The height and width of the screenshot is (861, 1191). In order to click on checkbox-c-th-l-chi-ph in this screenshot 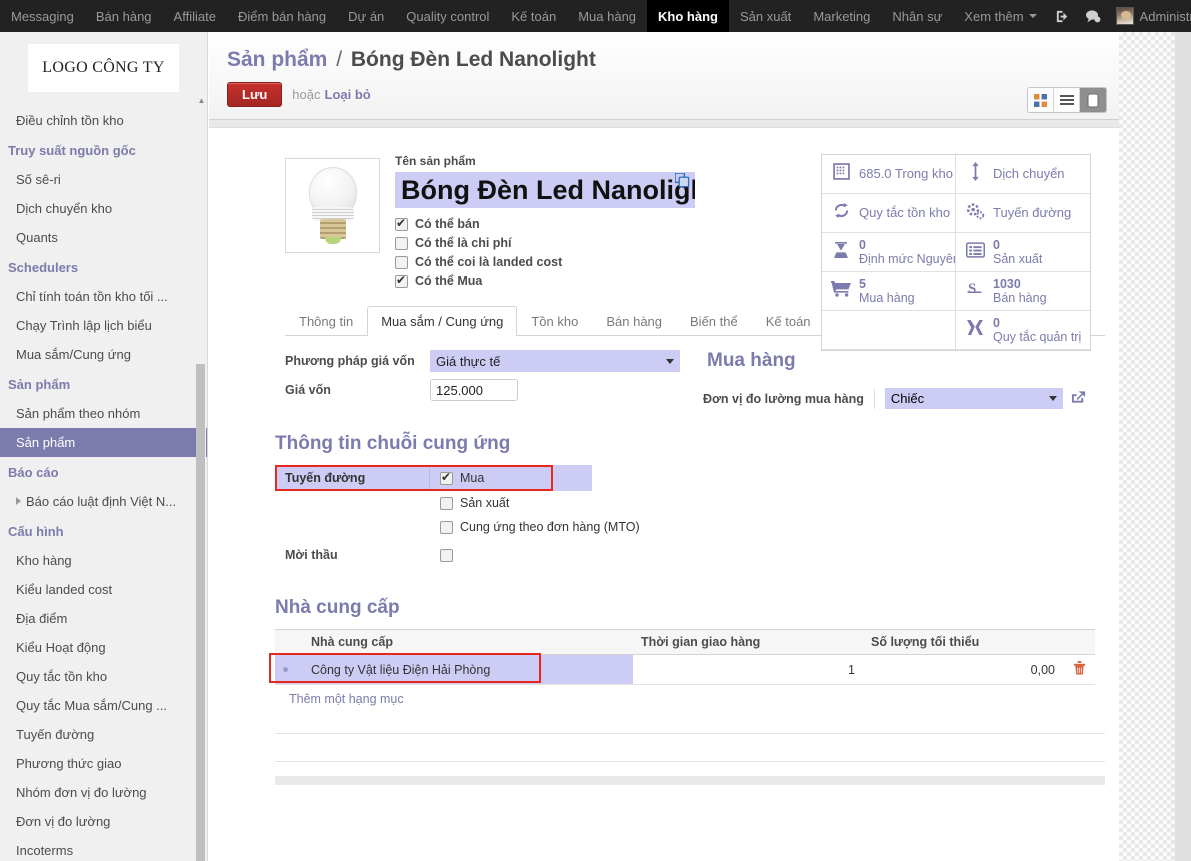, I will do `click(401, 243)`.